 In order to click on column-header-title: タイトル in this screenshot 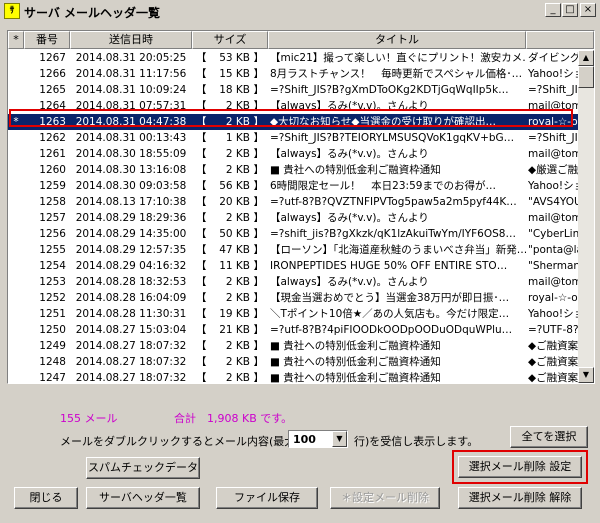, I will do `click(397, 40)`.